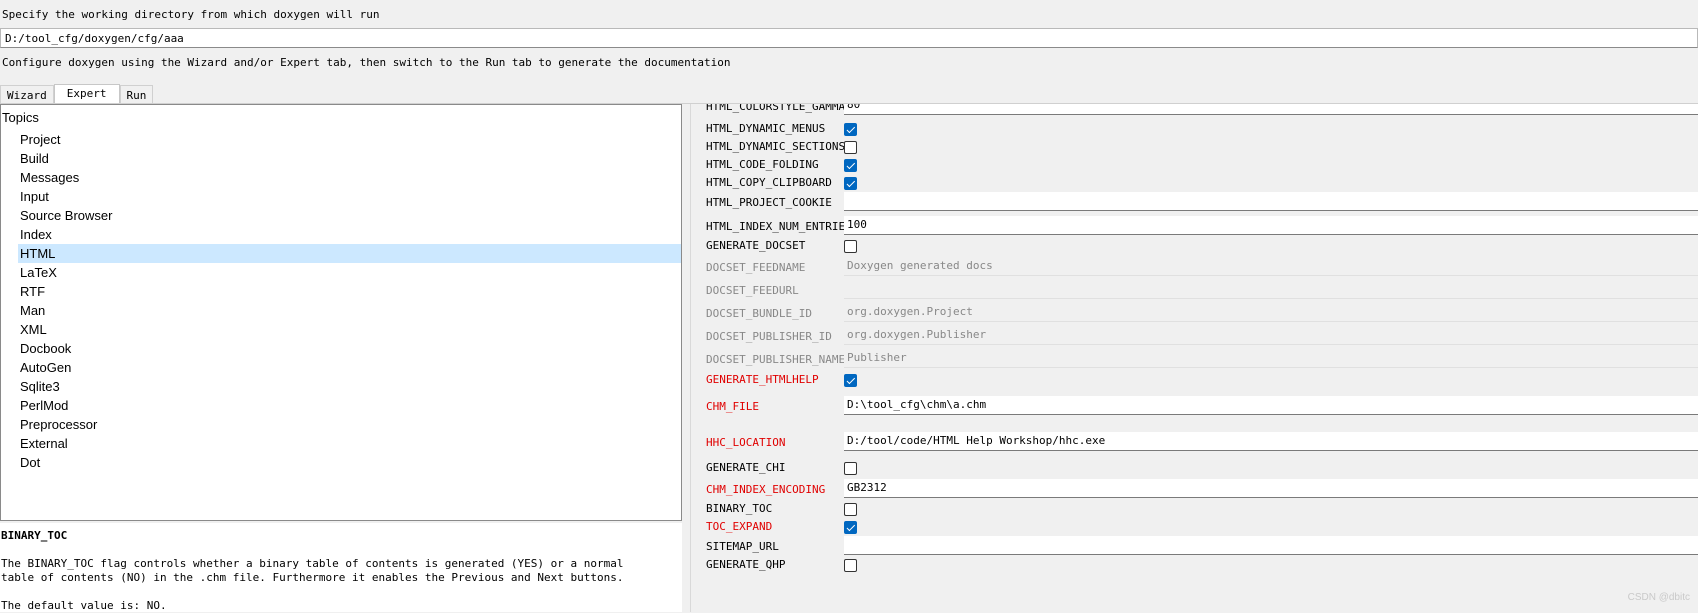 The width and height of the screenshot is (1698, 613). Describe the element at coordinates (1271, 488) in the screenshot. I see `chm-index-encoding-input: GB2312` at that location.